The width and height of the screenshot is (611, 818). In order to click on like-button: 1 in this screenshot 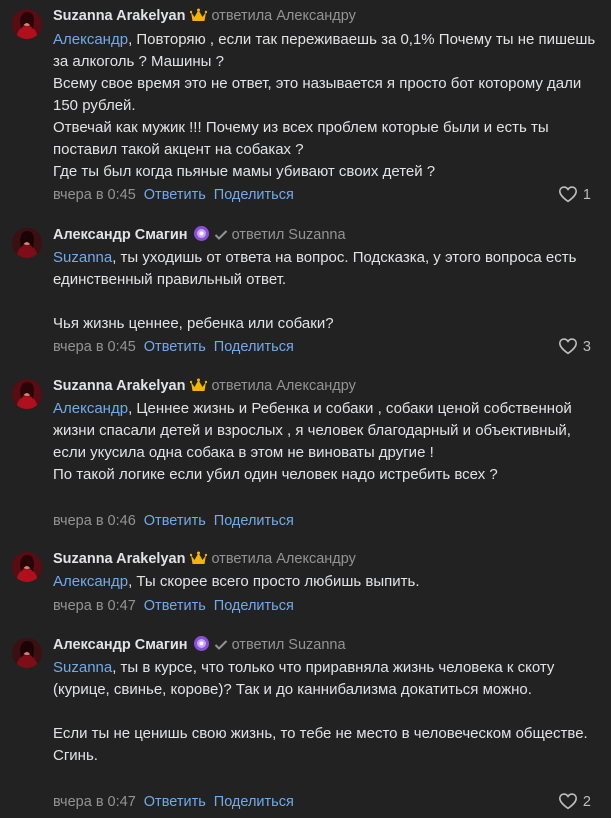, I will do `click(574, 195)`.